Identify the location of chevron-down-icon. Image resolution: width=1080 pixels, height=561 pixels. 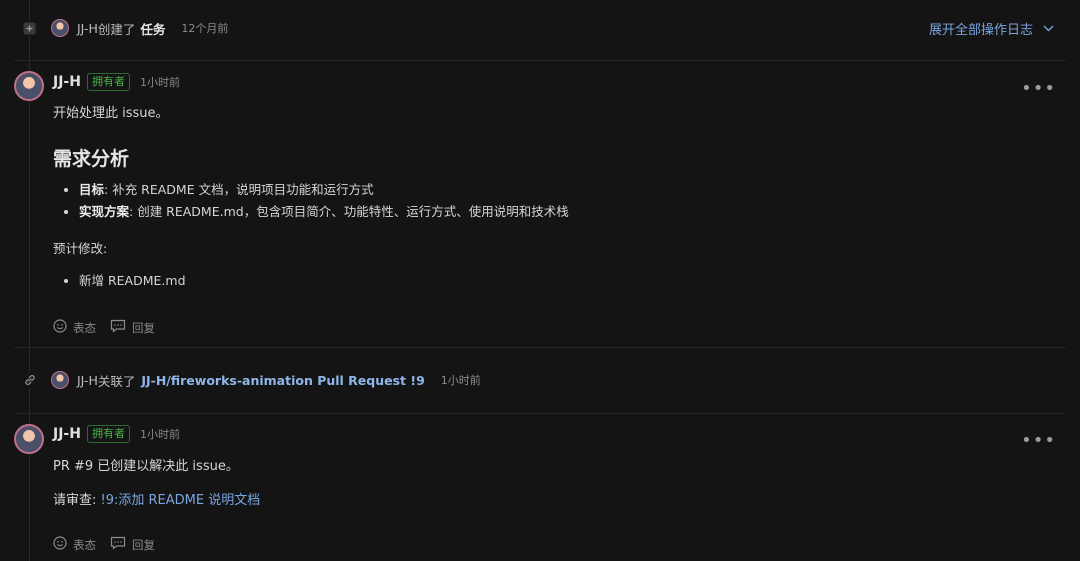
(1048, 28).